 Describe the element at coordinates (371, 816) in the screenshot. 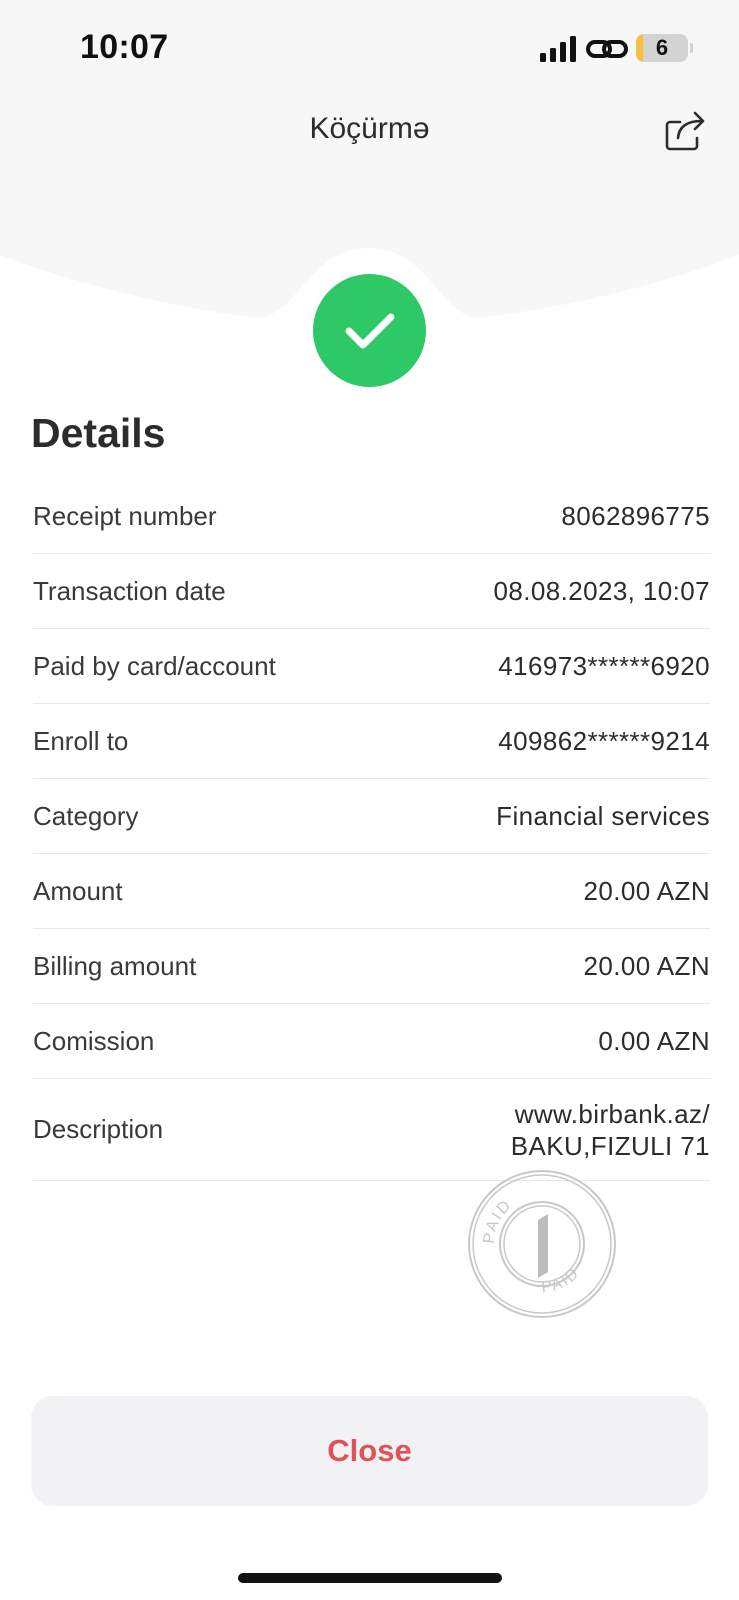

I see `detail-row-category: Category Financial services` at that location.